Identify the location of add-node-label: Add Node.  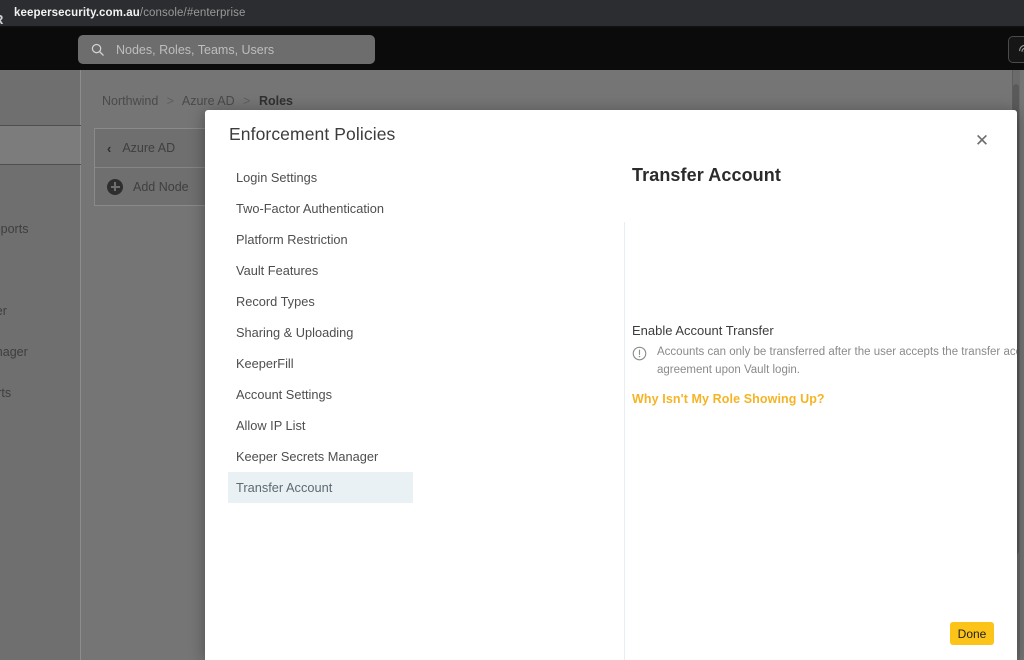
(161, 186).